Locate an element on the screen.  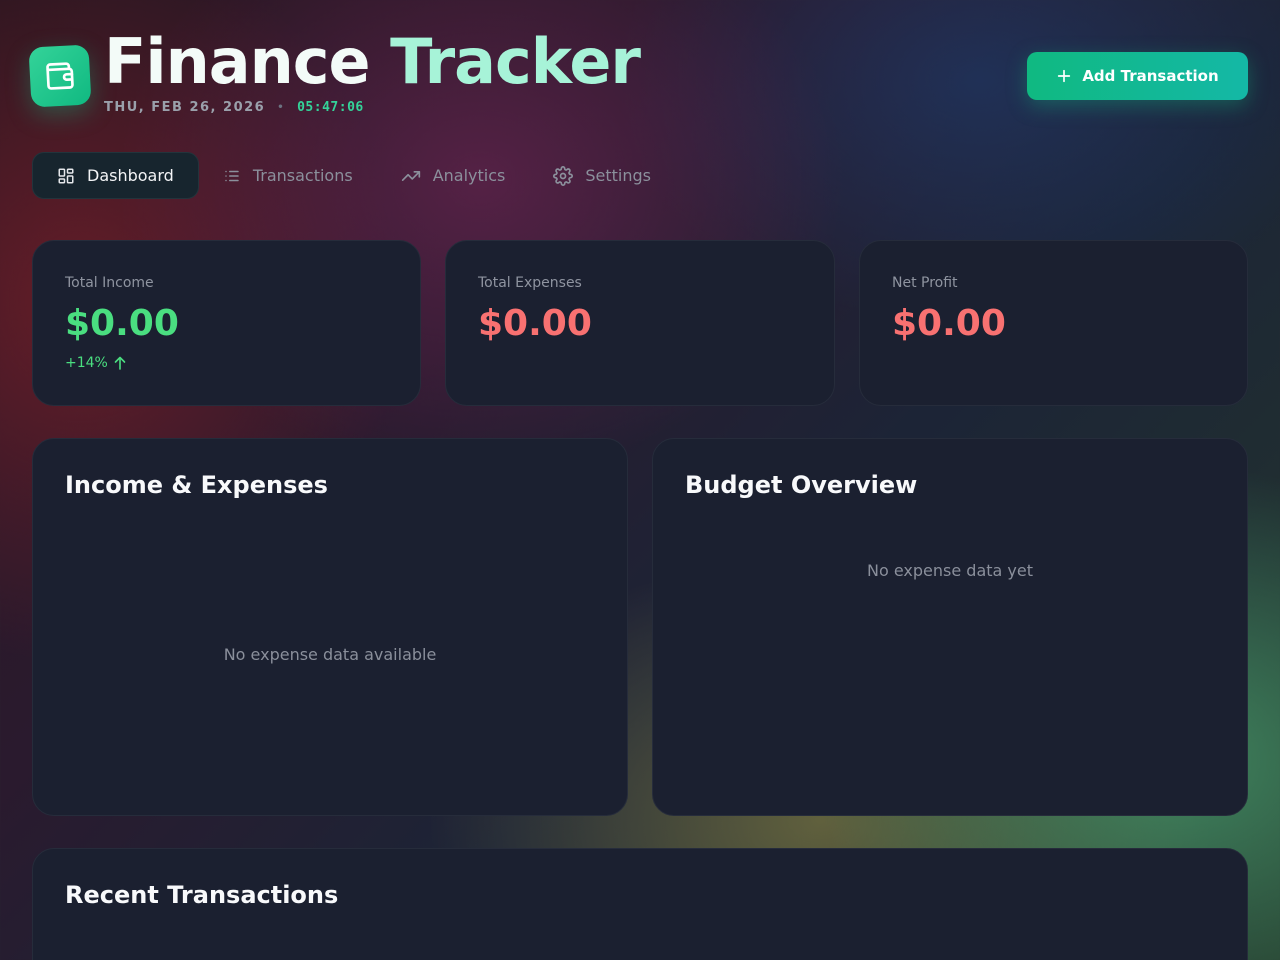
tab-analytics: Analytics is located at coordinates (453, 175).